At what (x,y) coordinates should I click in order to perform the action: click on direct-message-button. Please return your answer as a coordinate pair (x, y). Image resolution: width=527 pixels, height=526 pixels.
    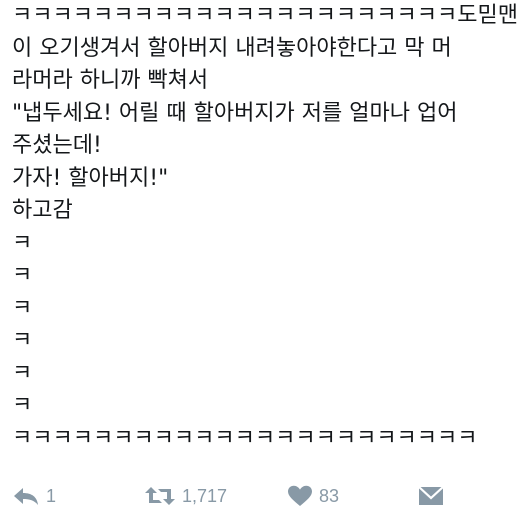
    Looking at the image, I should click on (431, 496).